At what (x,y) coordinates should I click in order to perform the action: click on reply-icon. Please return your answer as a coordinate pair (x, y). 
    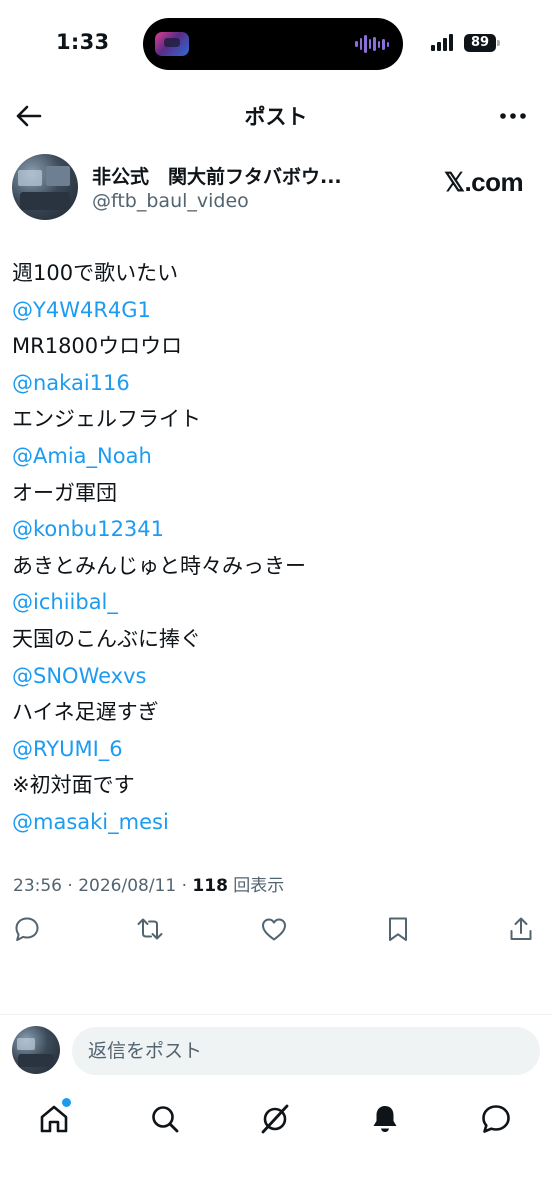
    Looking at the image, I should click on (27, 929).